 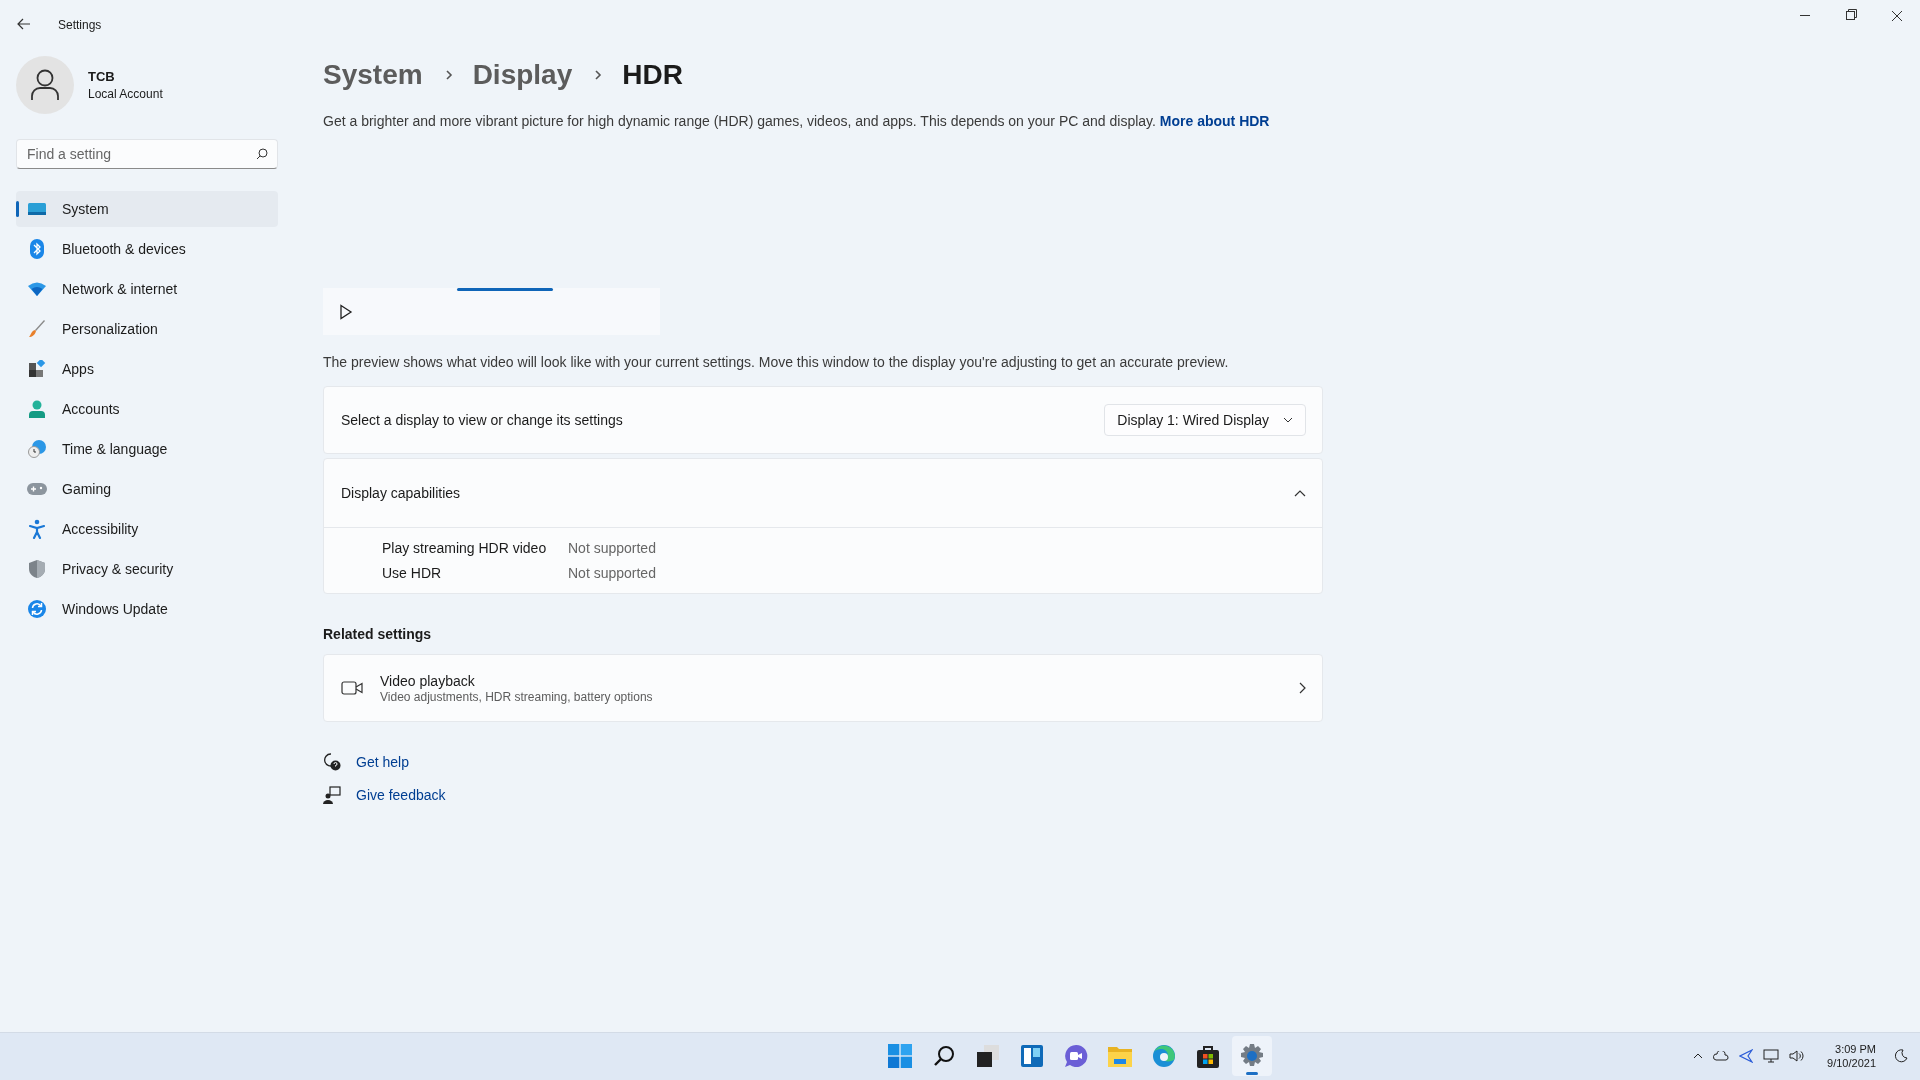 What do you see at coordinates (988, 1056) in the screenshot?
I see `task-view-icon` at bounding box center [988, 1056].